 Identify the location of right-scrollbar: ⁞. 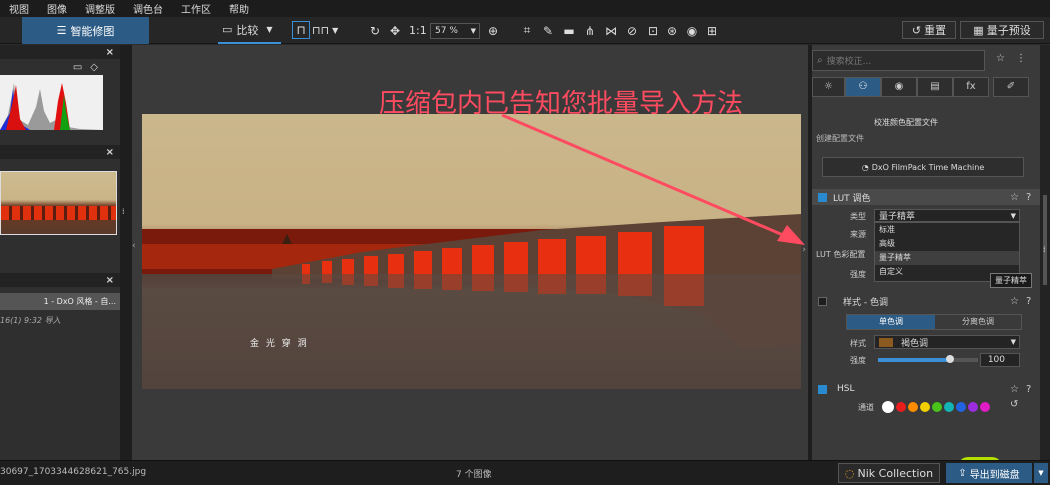
(1045, 252).